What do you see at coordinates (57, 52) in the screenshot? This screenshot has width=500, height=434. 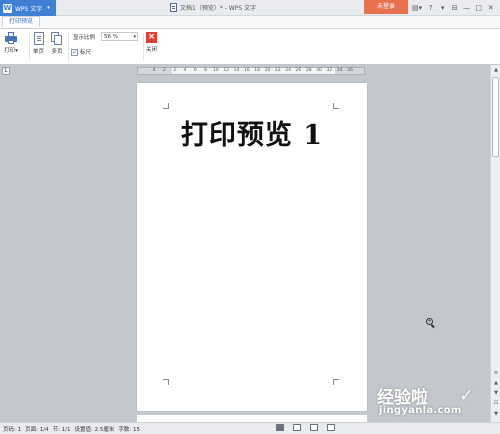 I see `multi-page-label: 多页` at bounding box center [57, 52].